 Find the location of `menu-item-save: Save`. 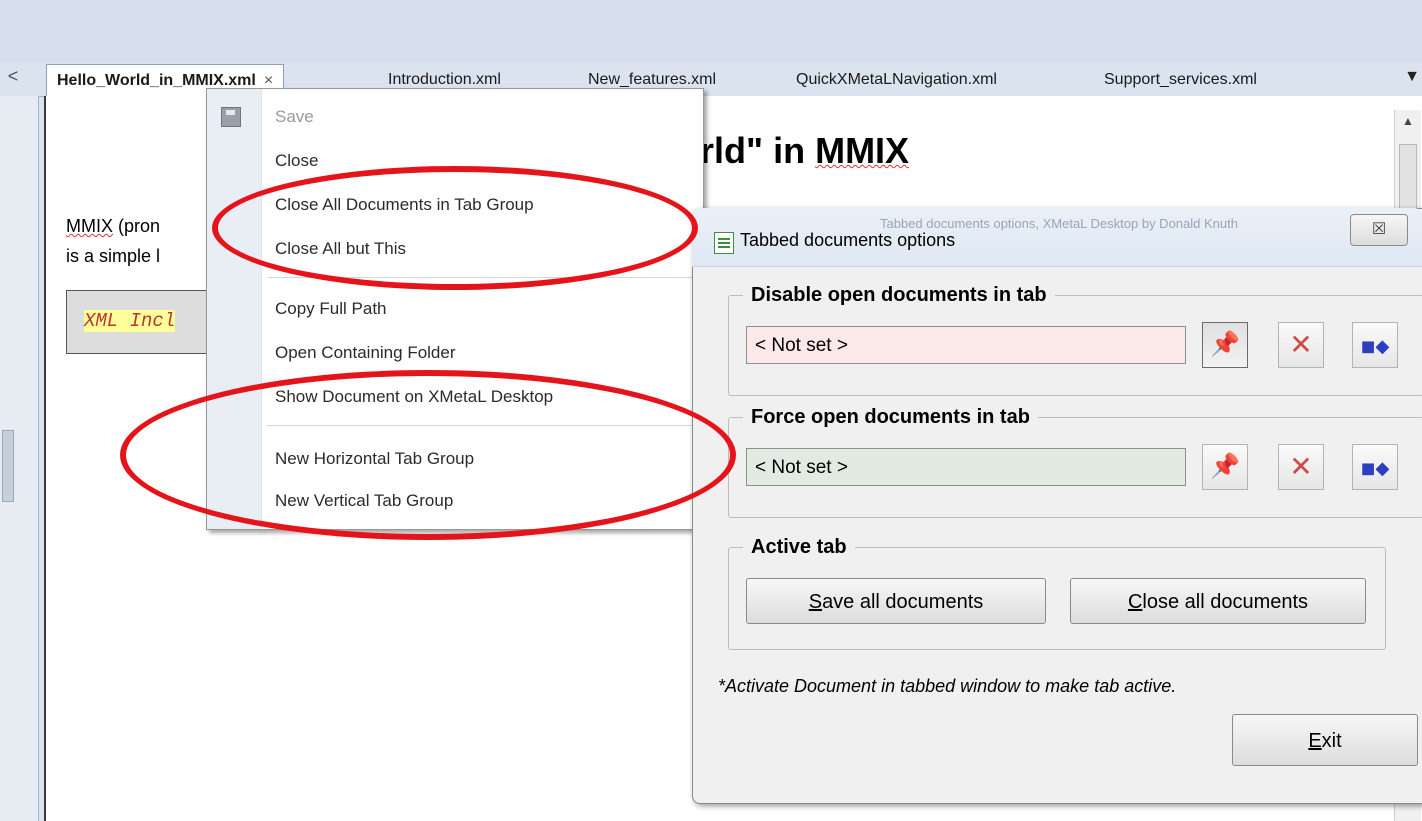

menu-item-save: Save is located at coordinates (294, 117).